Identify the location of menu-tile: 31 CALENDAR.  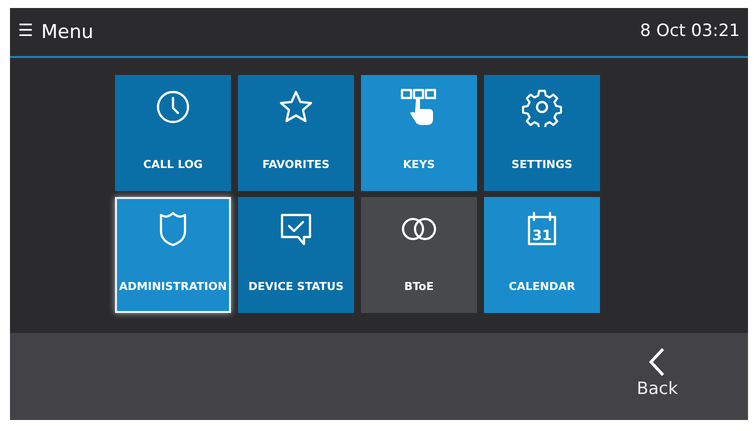
(542, 255).